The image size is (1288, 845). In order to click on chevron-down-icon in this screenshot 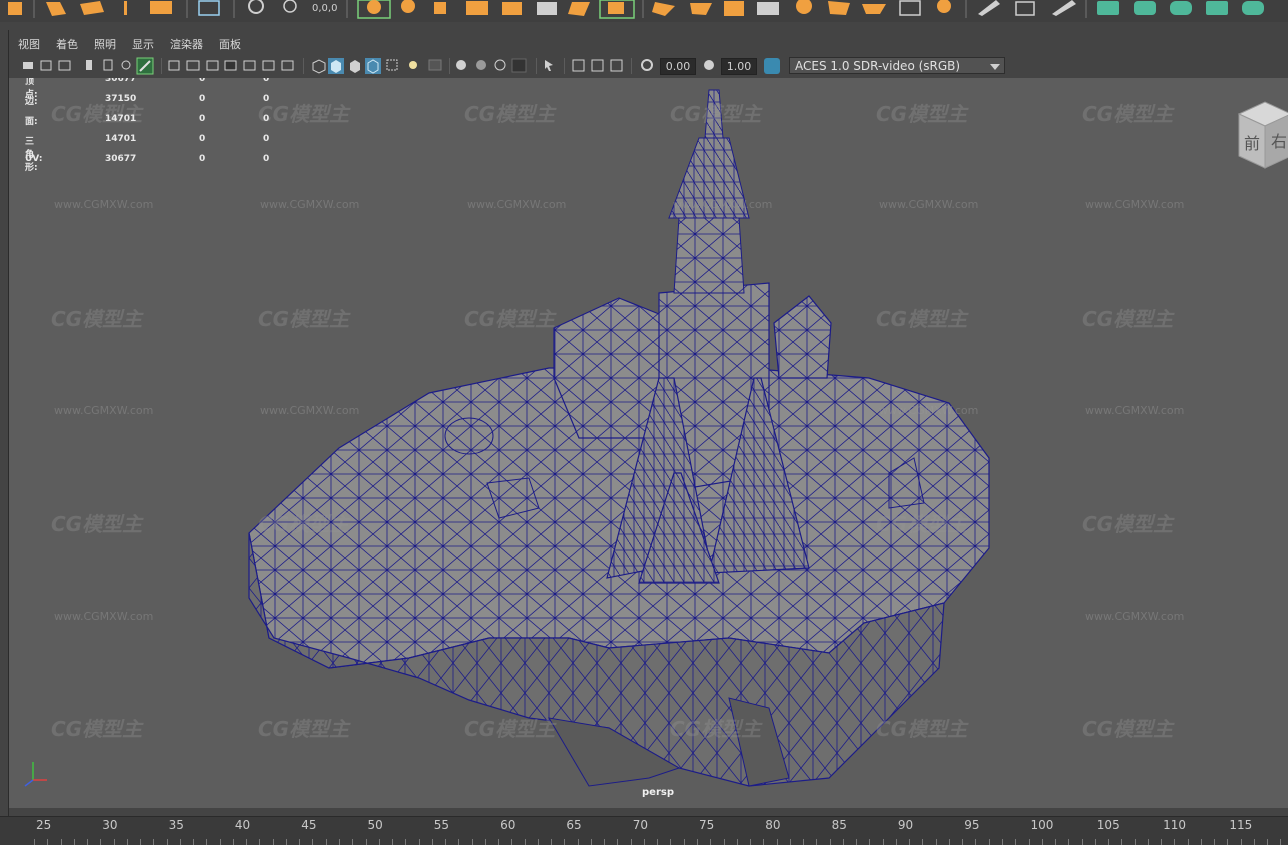, I will do `click(995, 67)`.